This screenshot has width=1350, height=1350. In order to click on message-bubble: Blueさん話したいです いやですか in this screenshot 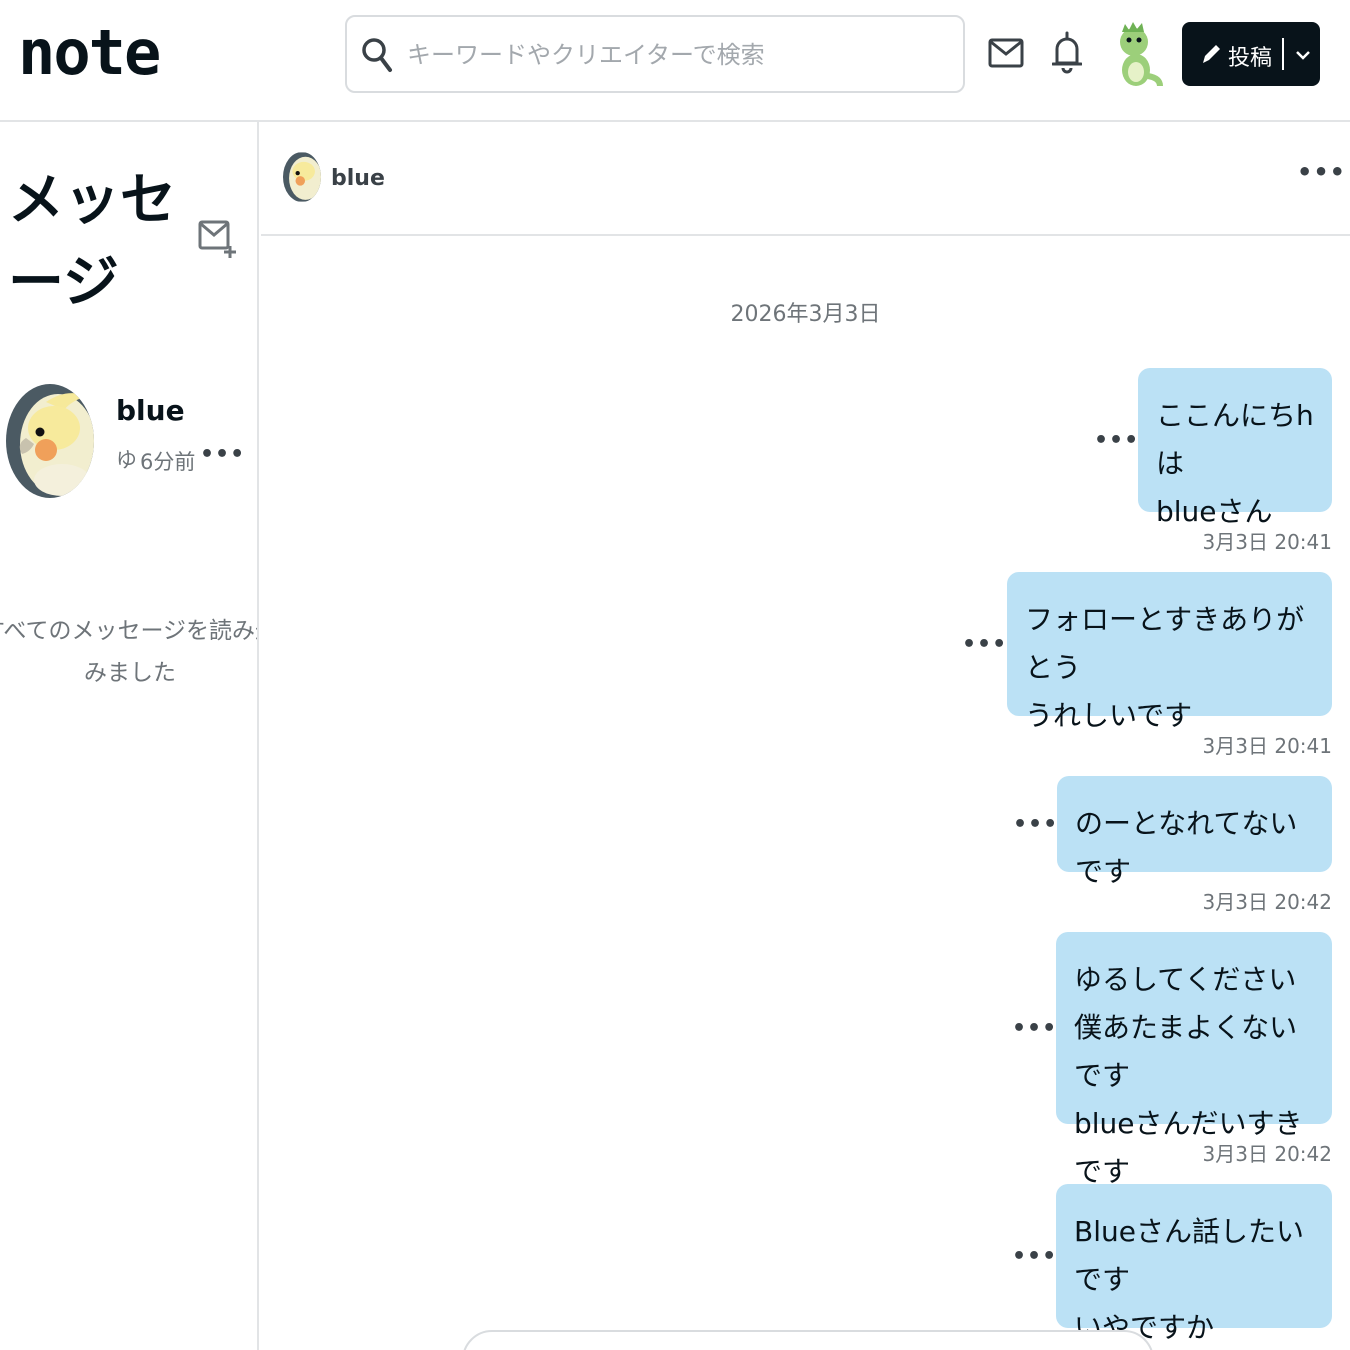, I will do `click(1194, 1264)`.